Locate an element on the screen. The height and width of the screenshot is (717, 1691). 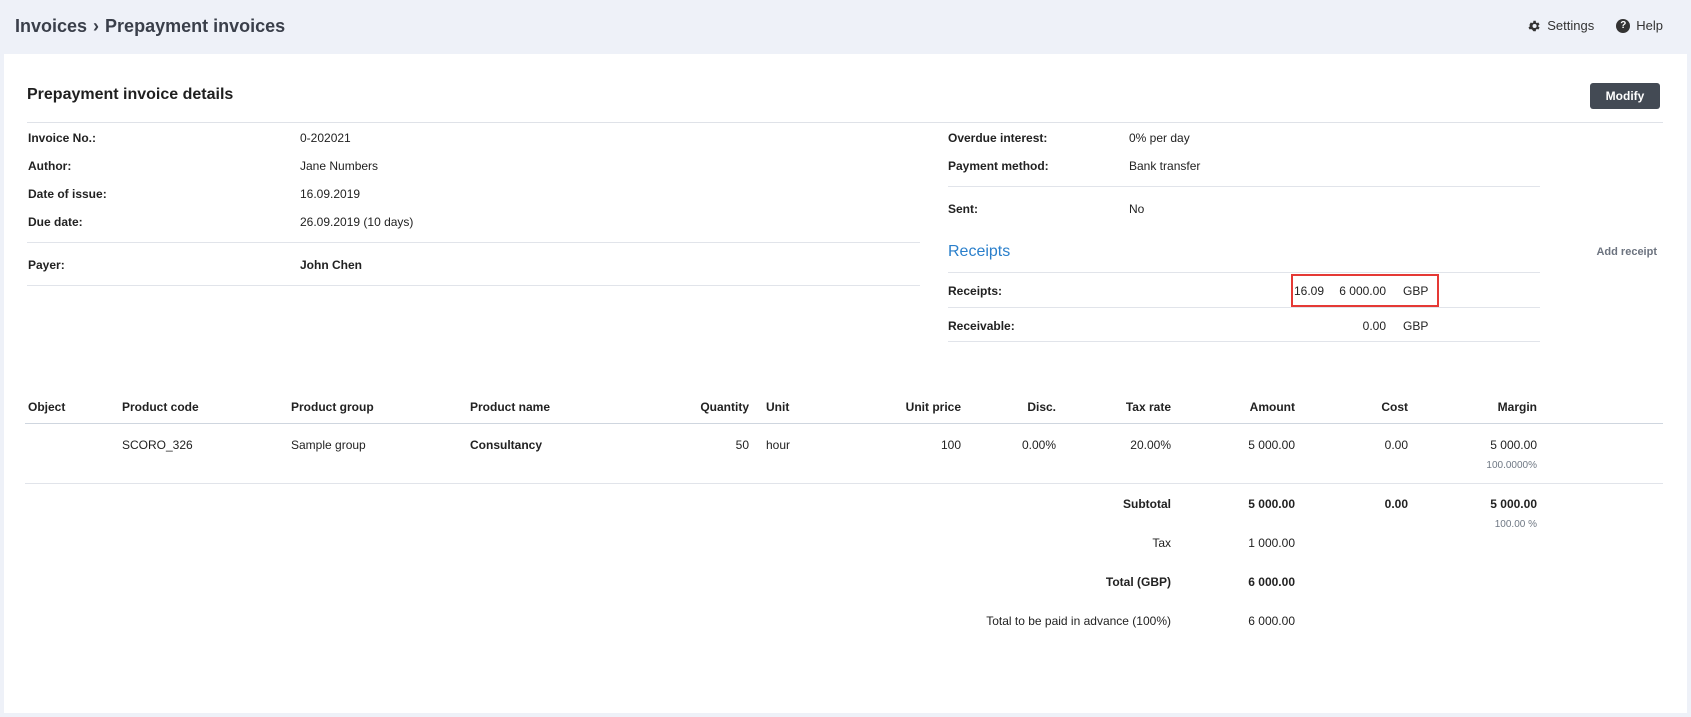
cell-unit-price: 100 is located at coordinates (950, 445).